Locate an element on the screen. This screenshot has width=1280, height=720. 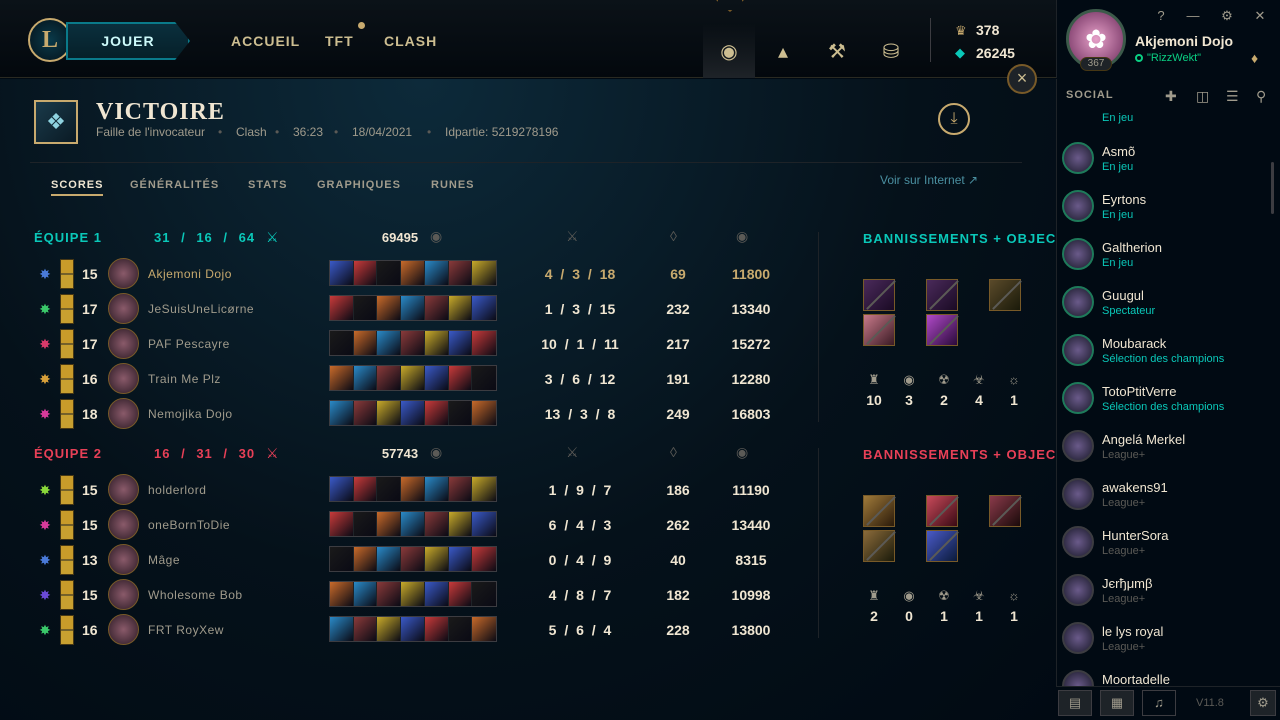
friend-list-item: Eyrtons En jeu is located at coordinates (1162, 212).